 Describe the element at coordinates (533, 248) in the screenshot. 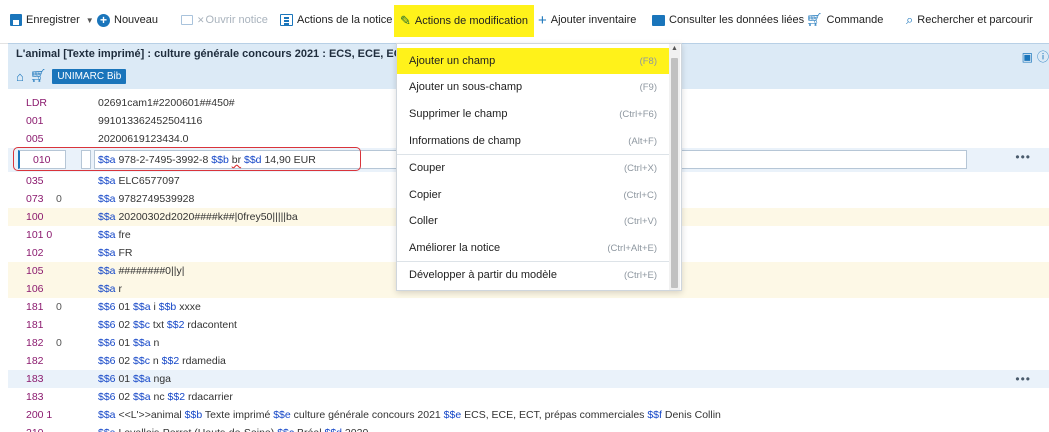

I see `menu-item: Améliorer la notice (Ctrl+Alt+E)` at that location.